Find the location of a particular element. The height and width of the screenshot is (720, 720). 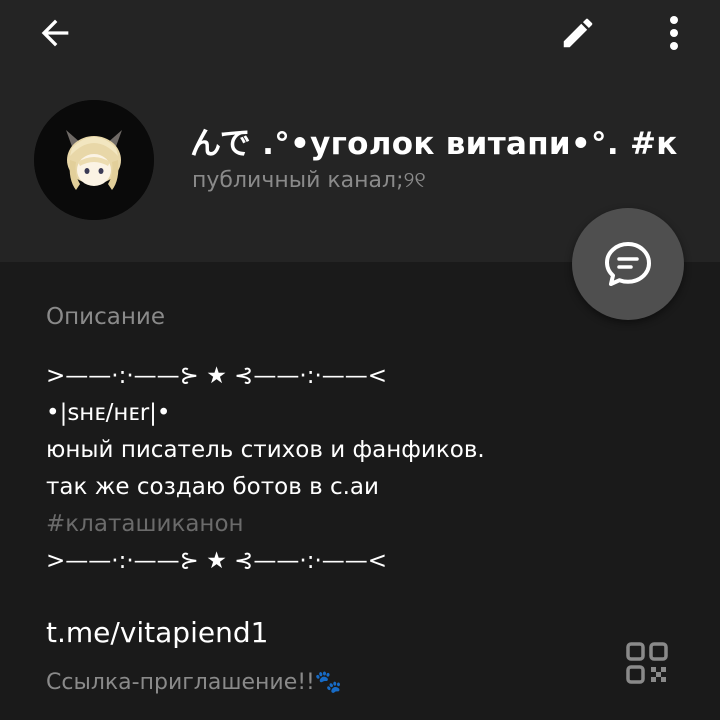

channel-subtitle: публичный канал;୨୧ is located at coordinates (309, 180).